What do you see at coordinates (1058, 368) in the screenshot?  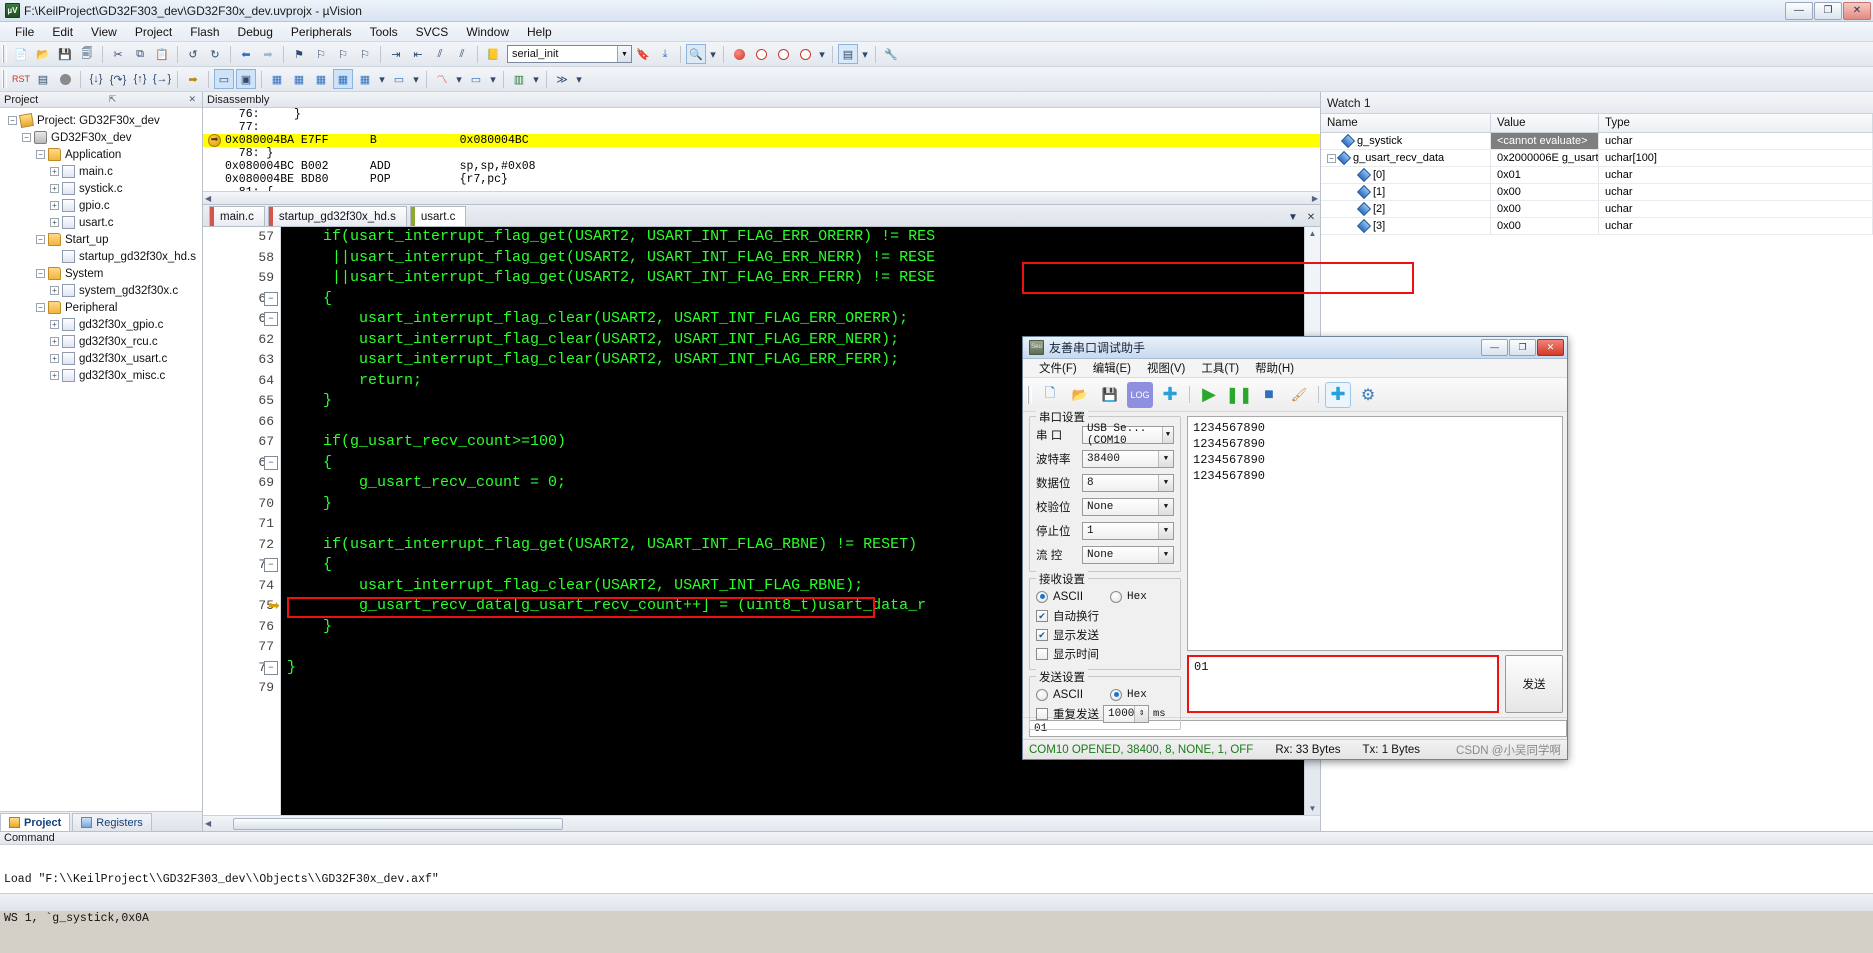 I see `serial-menu-file: 文件(F)` at bounding box center [1058, 368].